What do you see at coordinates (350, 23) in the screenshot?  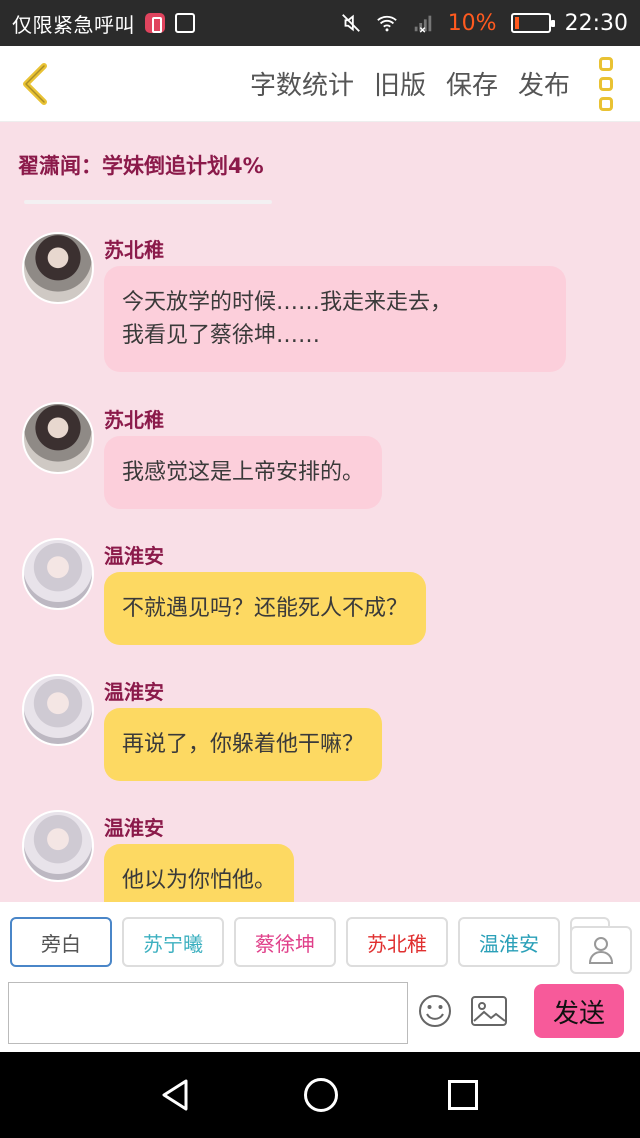 I see `mute-icon` at bounding box center [350, 23].